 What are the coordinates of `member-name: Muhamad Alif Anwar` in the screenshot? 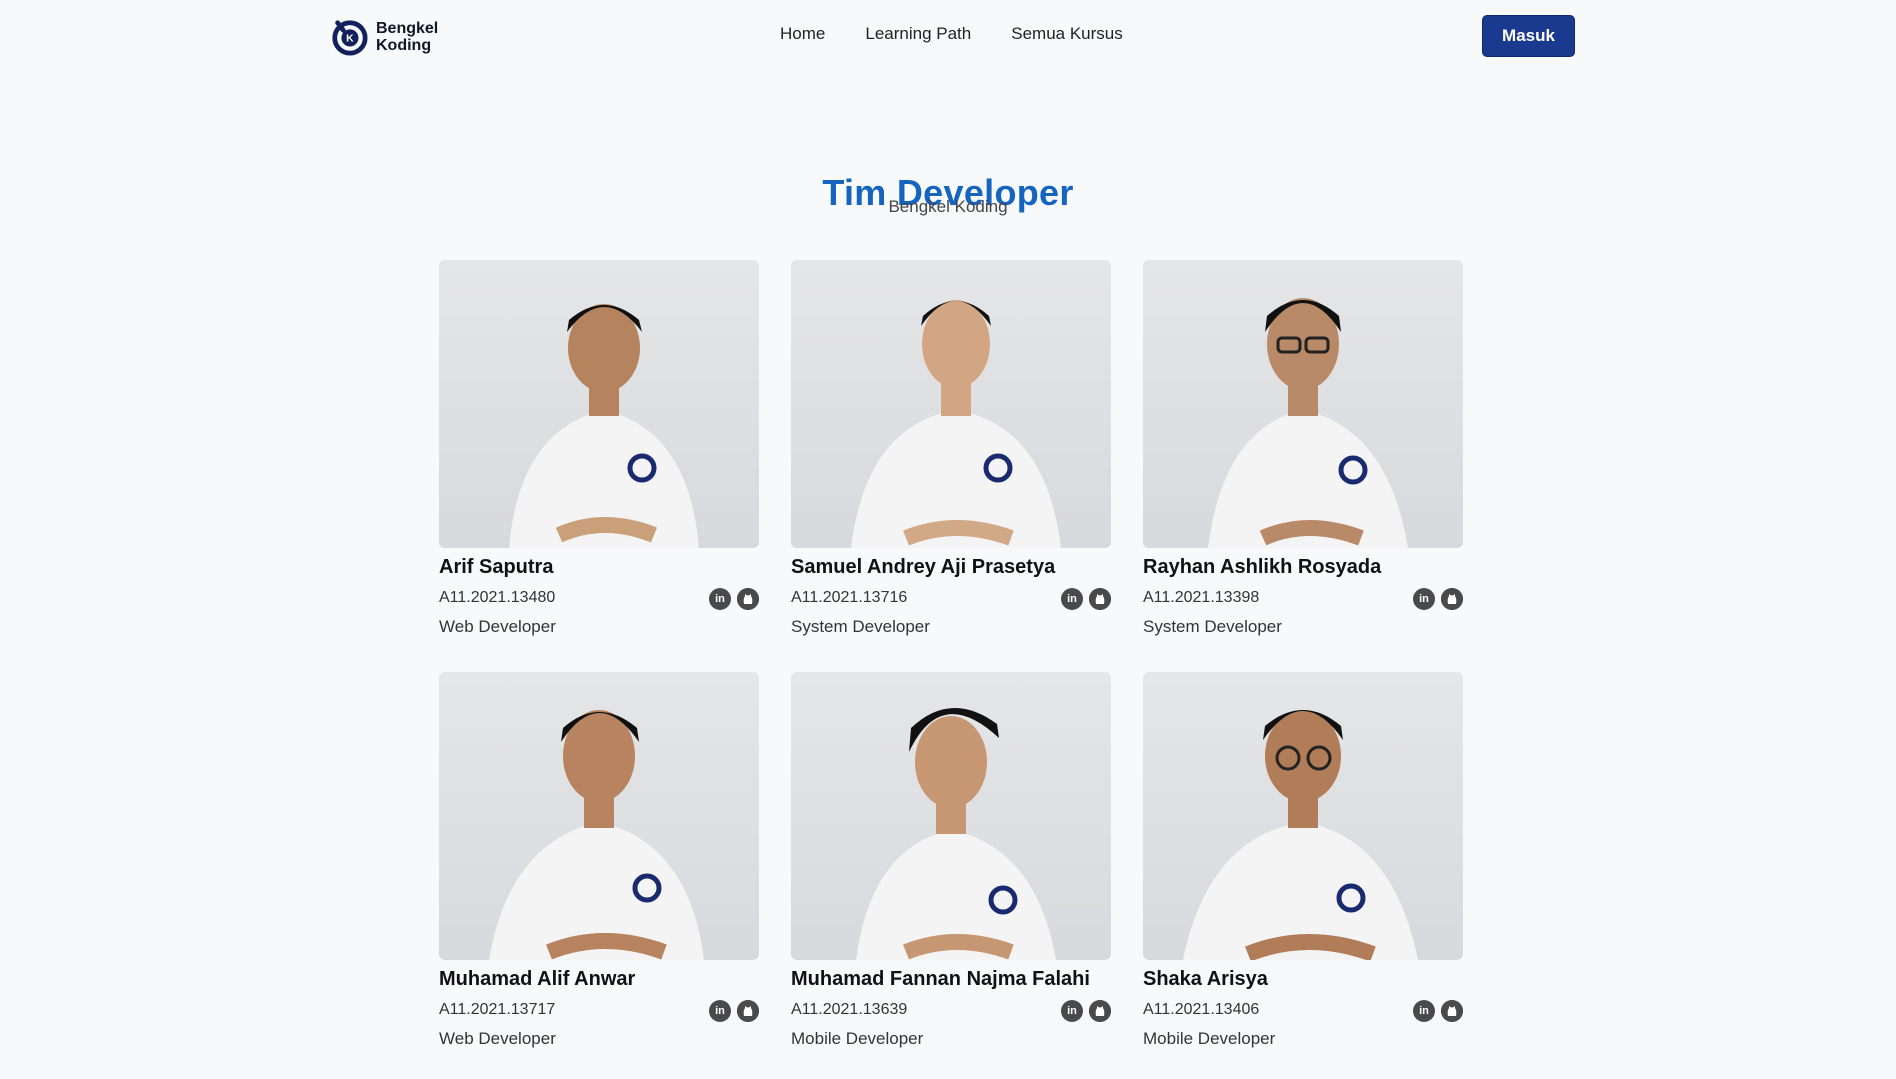 It's located at (537, 979).